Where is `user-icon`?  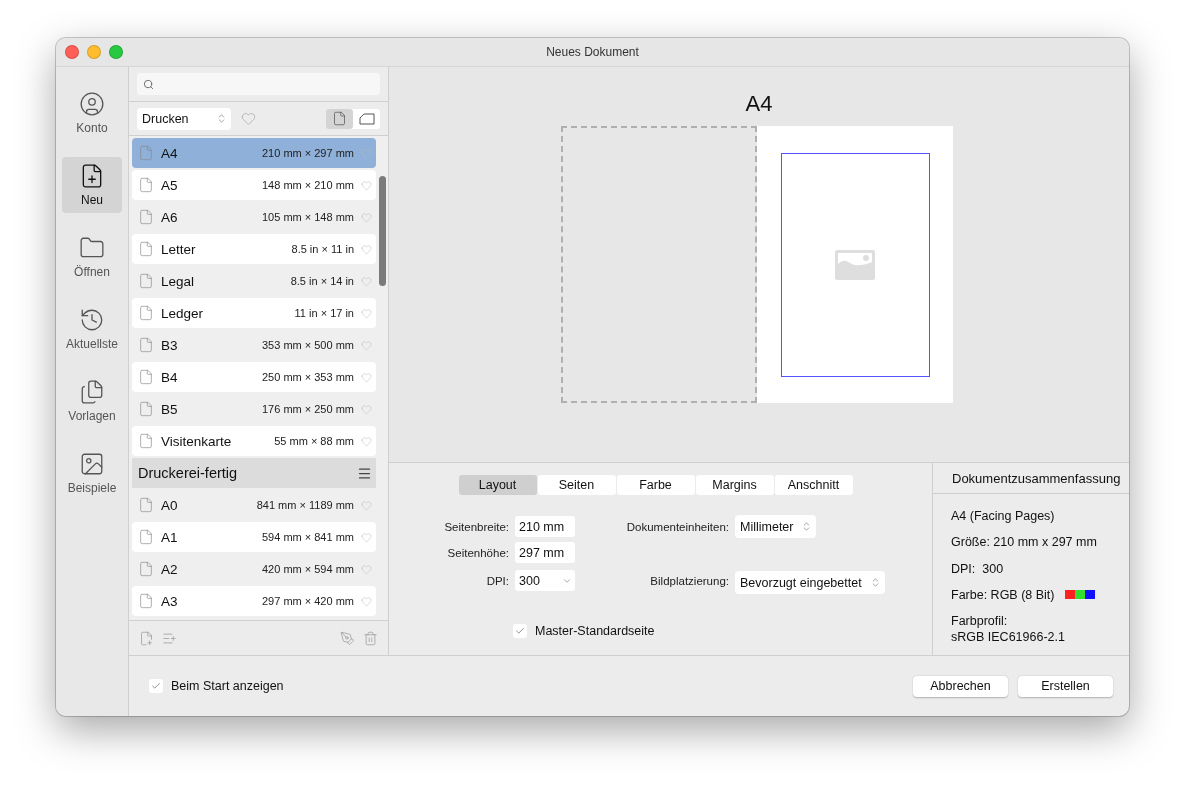 user-icon is located at coordinates (92, 104).